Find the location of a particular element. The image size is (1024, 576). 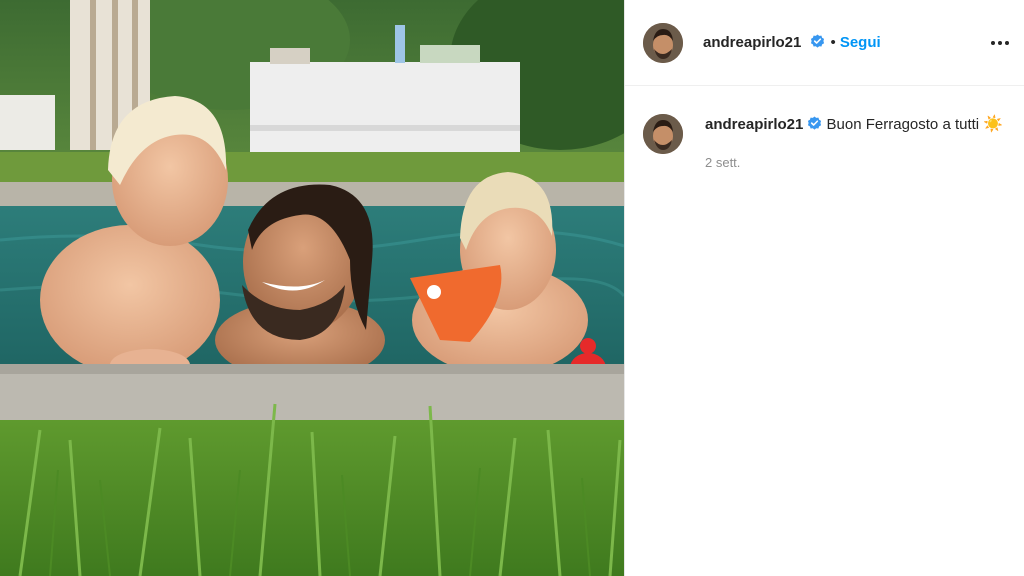

caption-text: Buon Ferragosto a tutti is located at coordinates (903, 124).